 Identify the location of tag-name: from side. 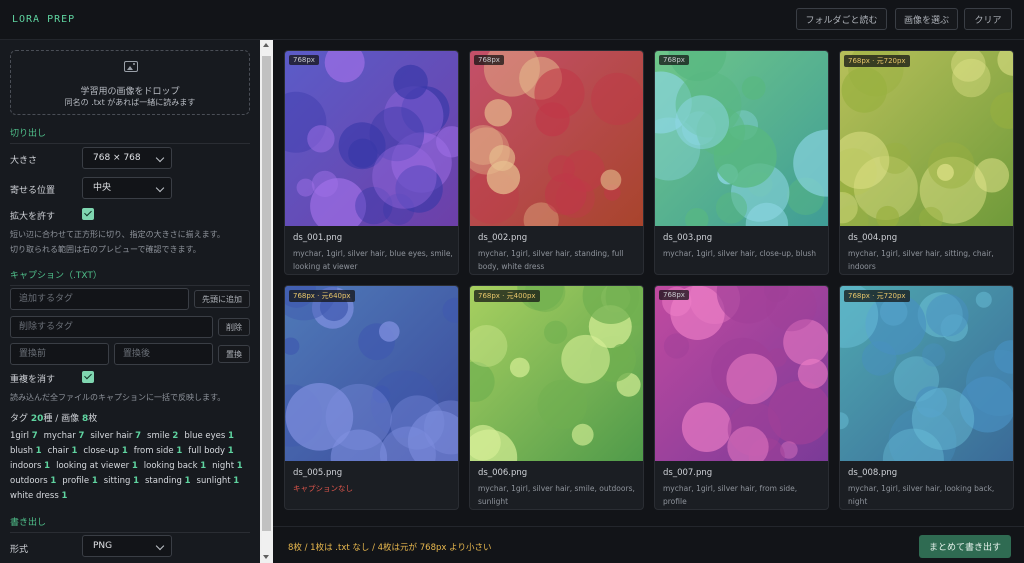
(153, 451).